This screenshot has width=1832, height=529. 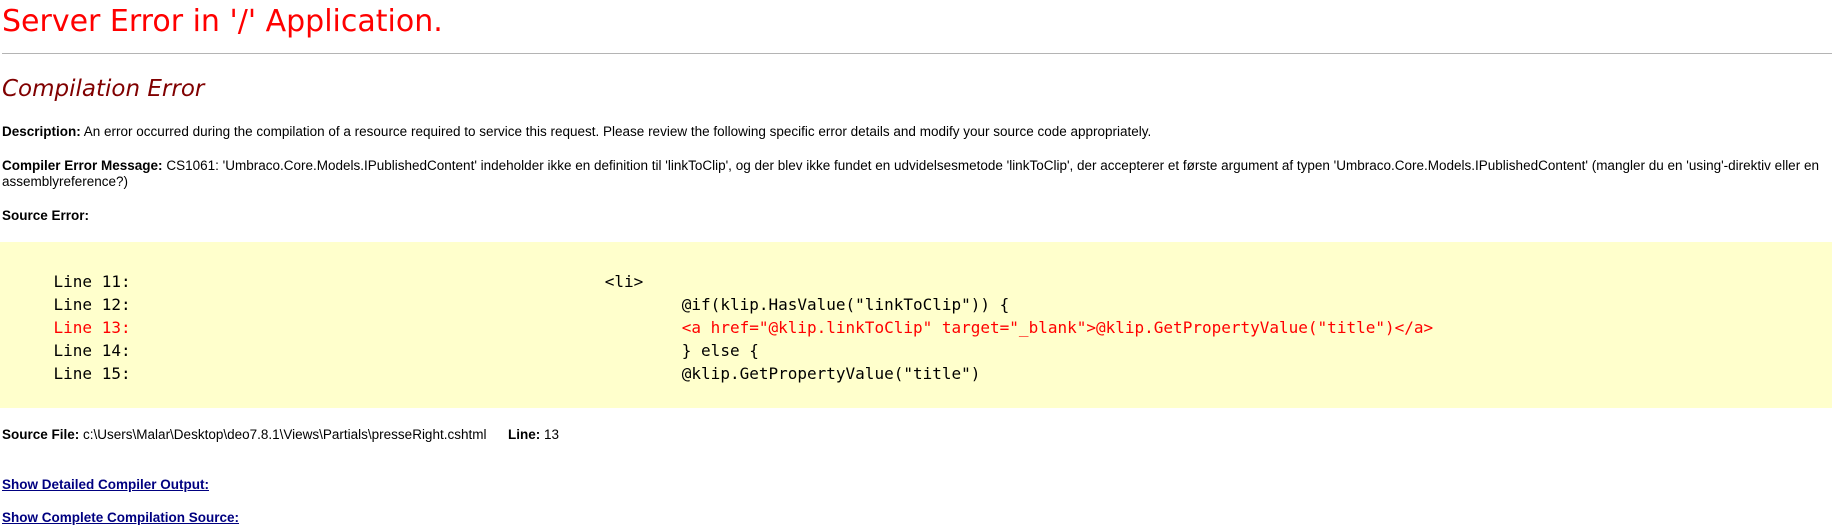 I want to click on error-type-heading: Compilation Error, so click(x=103, y=89).